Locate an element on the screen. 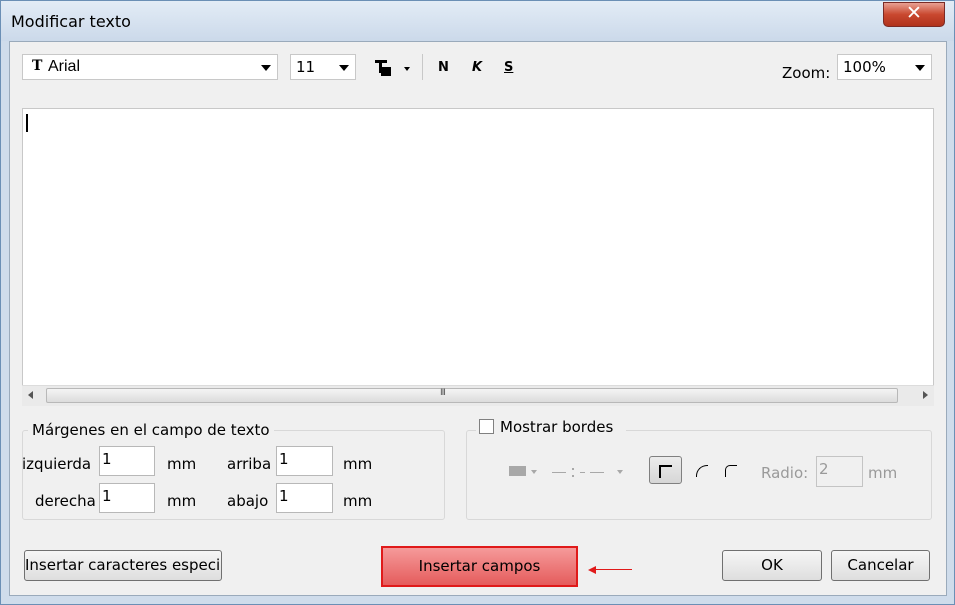 The image size is (955, 605). margin-bottom-input: 1 is located at coordinates (304, 498).